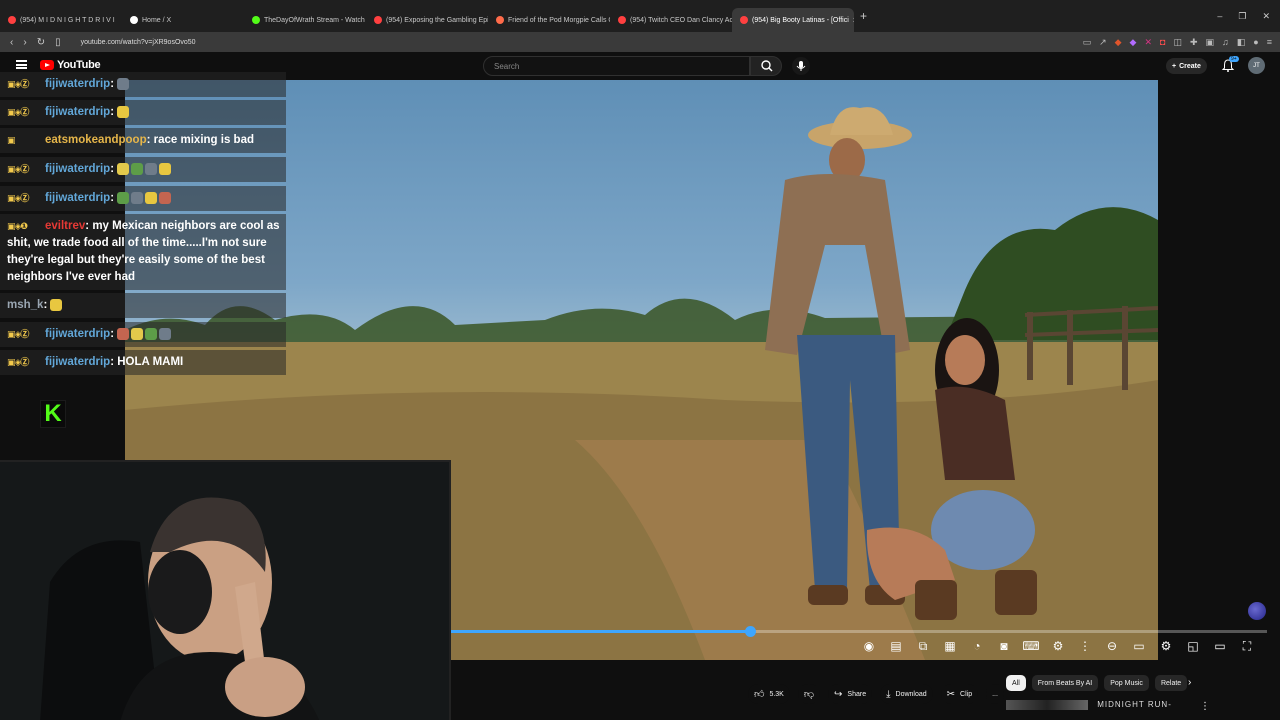 This screenshot has height=720, width=1280. What do you see at coordinates (863, 16) in the screenshot?
I see `new-tab-button: +` at bounding box center [863, 16].